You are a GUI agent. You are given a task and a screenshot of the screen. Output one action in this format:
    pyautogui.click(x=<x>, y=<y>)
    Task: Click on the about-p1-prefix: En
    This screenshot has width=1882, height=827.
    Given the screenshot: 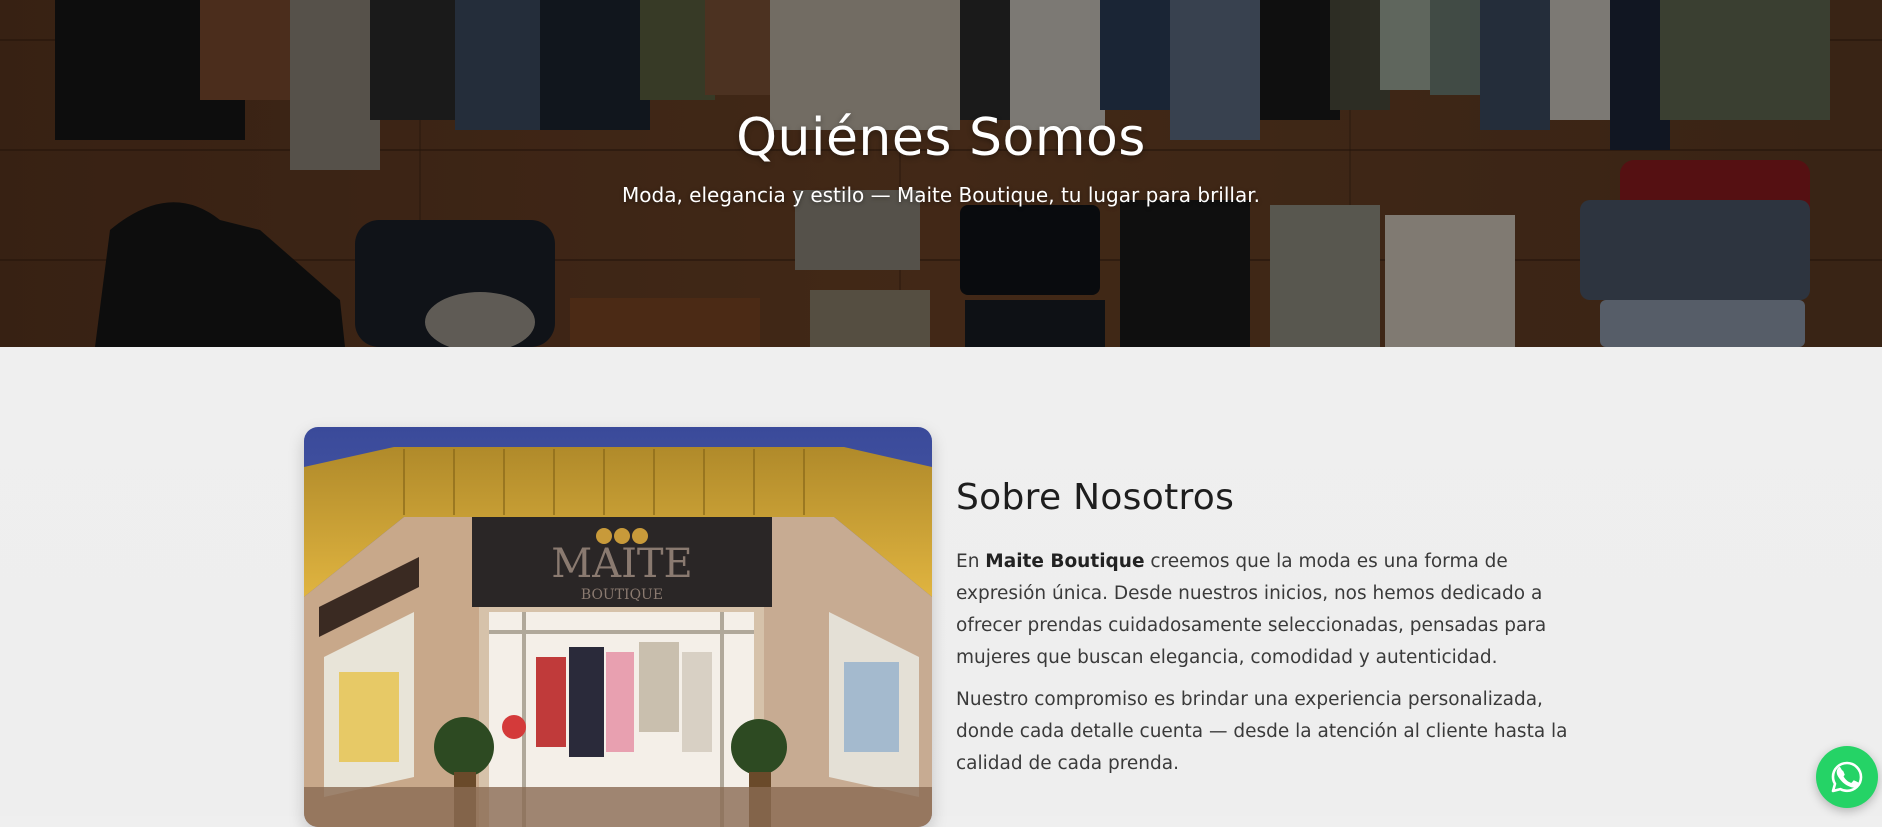 What is the action you would take?
    pyautogui.click(x=971, y=561)
    